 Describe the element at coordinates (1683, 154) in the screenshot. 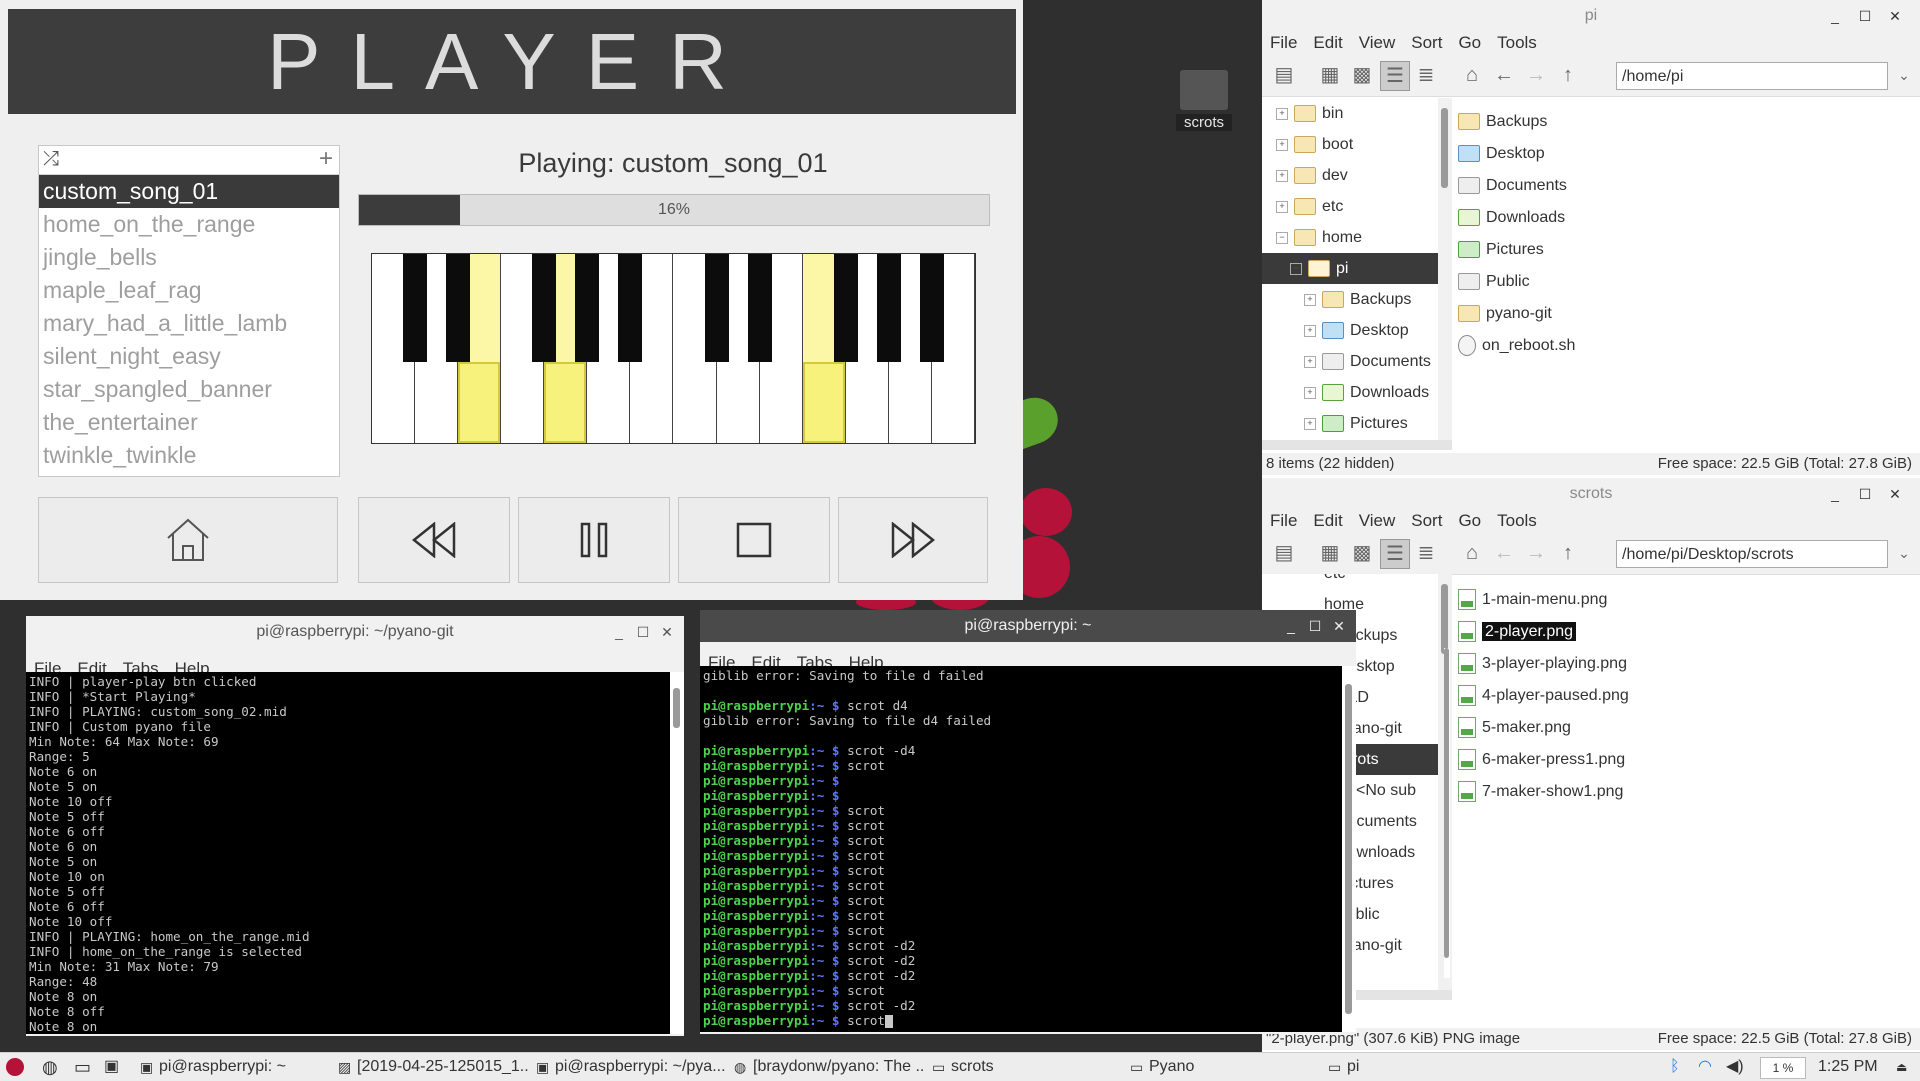

I see `file-item: Desktop` at that location.